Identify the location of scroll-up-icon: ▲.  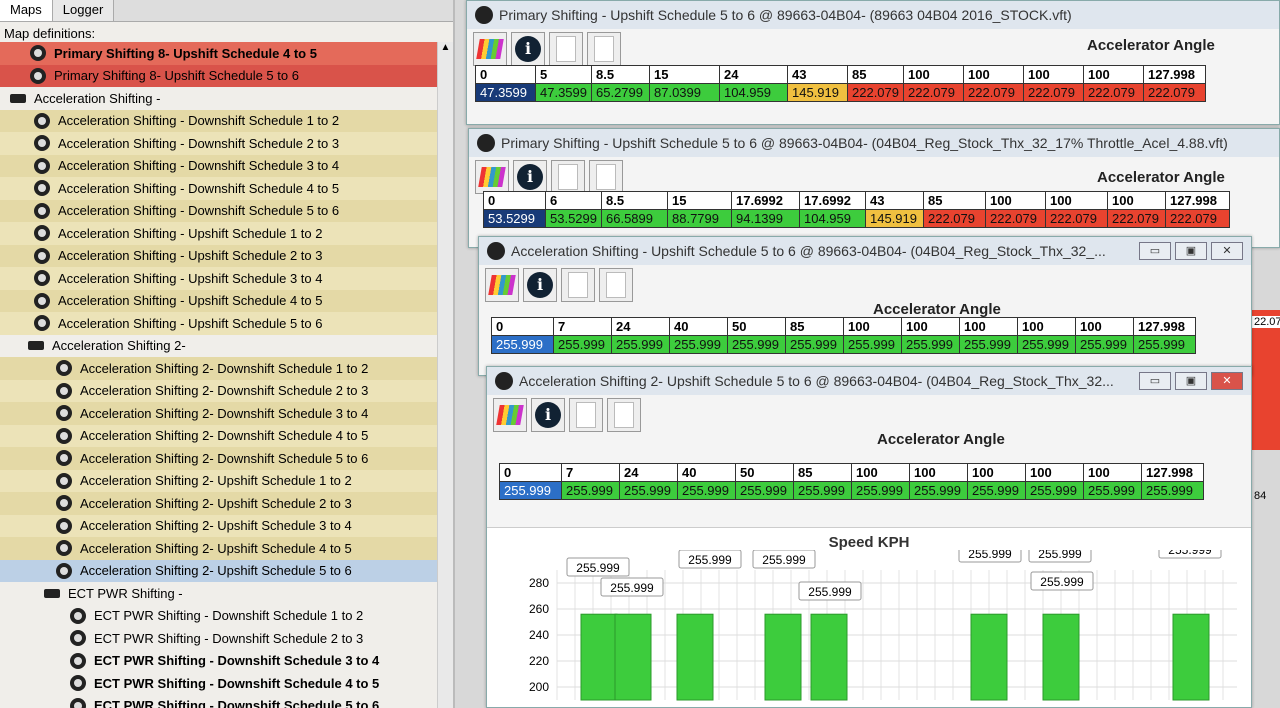
(445, 50).